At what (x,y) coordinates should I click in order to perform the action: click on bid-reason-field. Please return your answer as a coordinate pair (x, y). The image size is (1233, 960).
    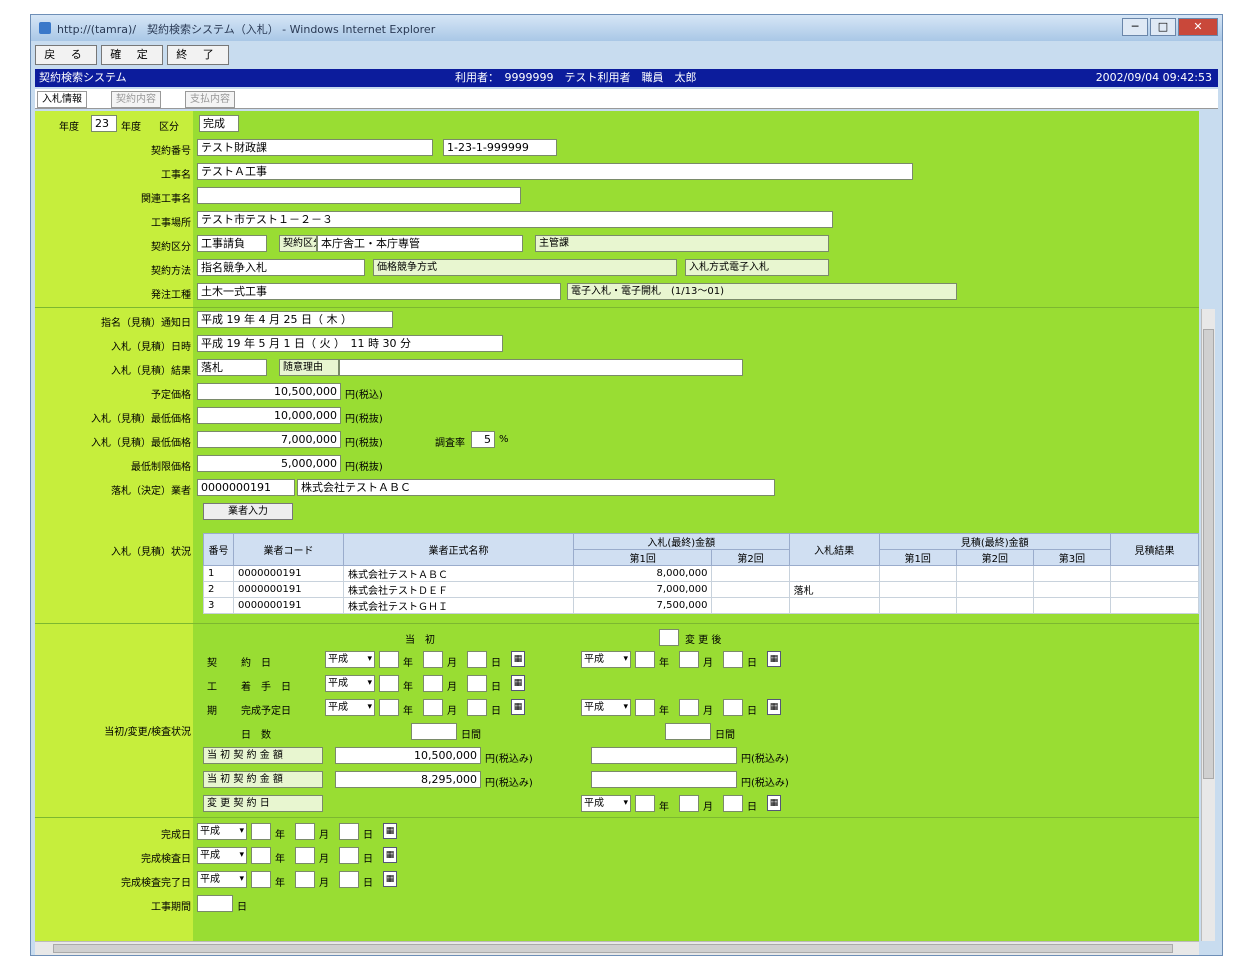
    Looking at the image, I should click on (541, 367).